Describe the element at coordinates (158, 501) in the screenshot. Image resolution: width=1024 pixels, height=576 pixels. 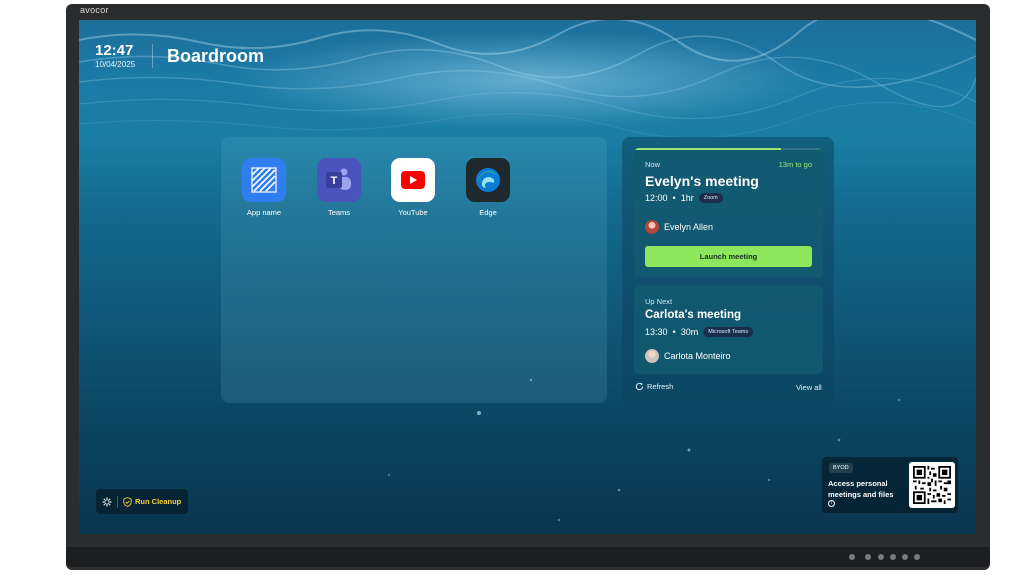
I see `run-cleanup-label: Run Cleanup` at that location.